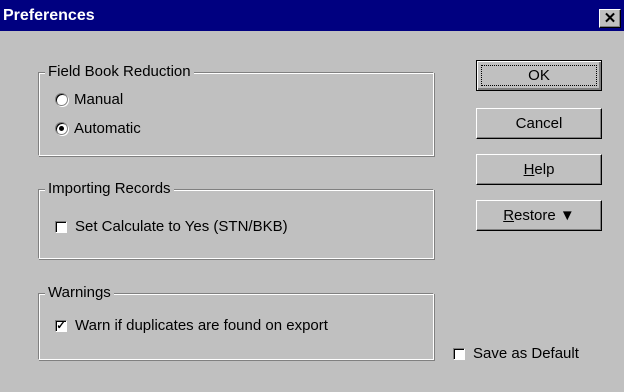 Image resolution: width=624 pixels, height=392 pixels. I want to click on cancel-button: Cancel, so click(539, 123).